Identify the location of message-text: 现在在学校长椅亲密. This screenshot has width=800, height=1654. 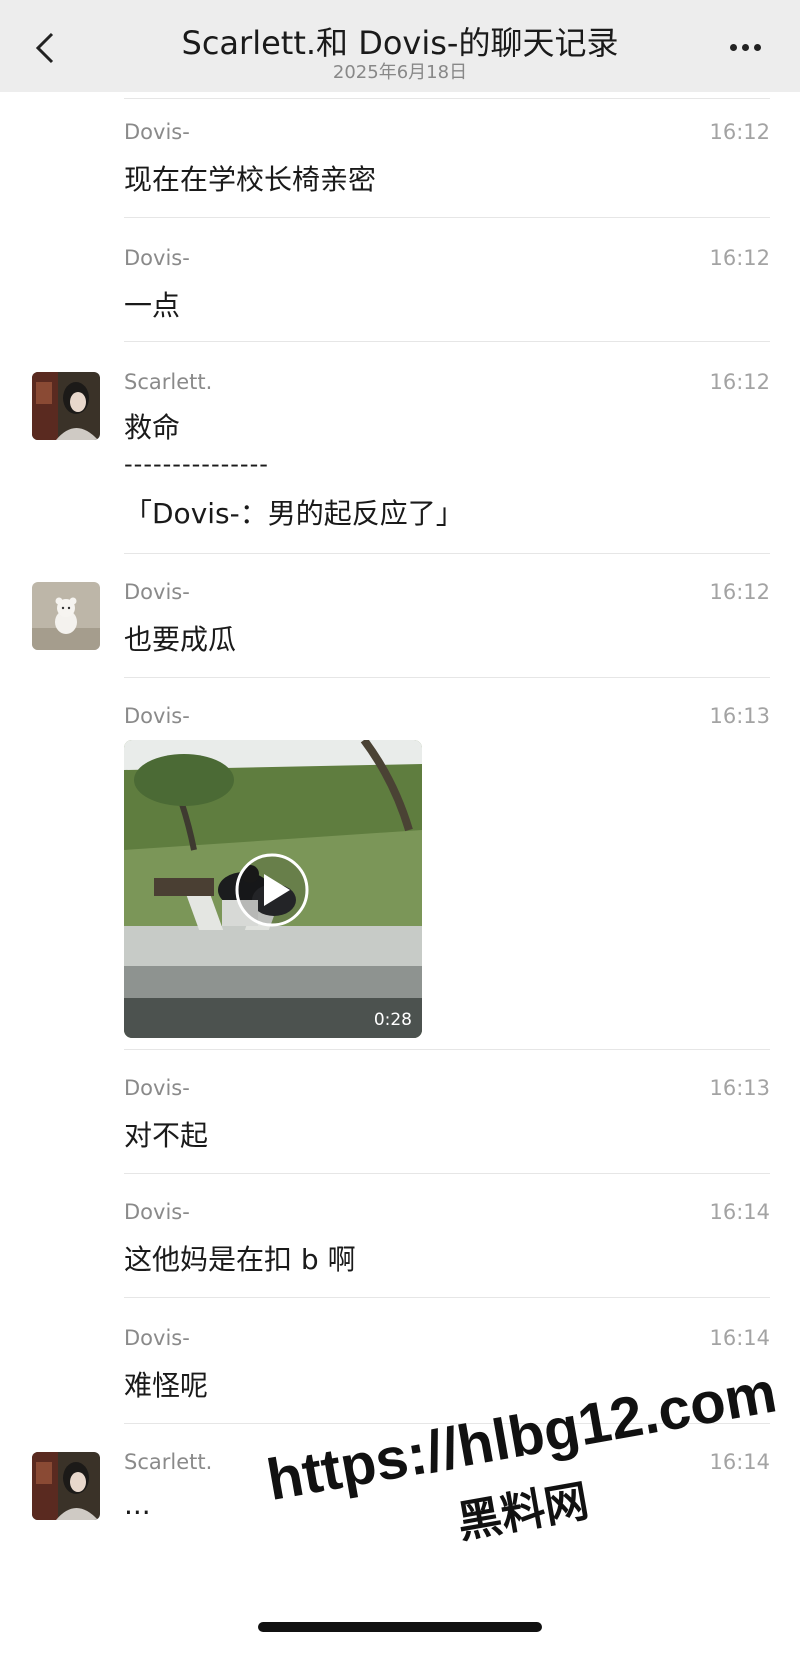
(250, 179).